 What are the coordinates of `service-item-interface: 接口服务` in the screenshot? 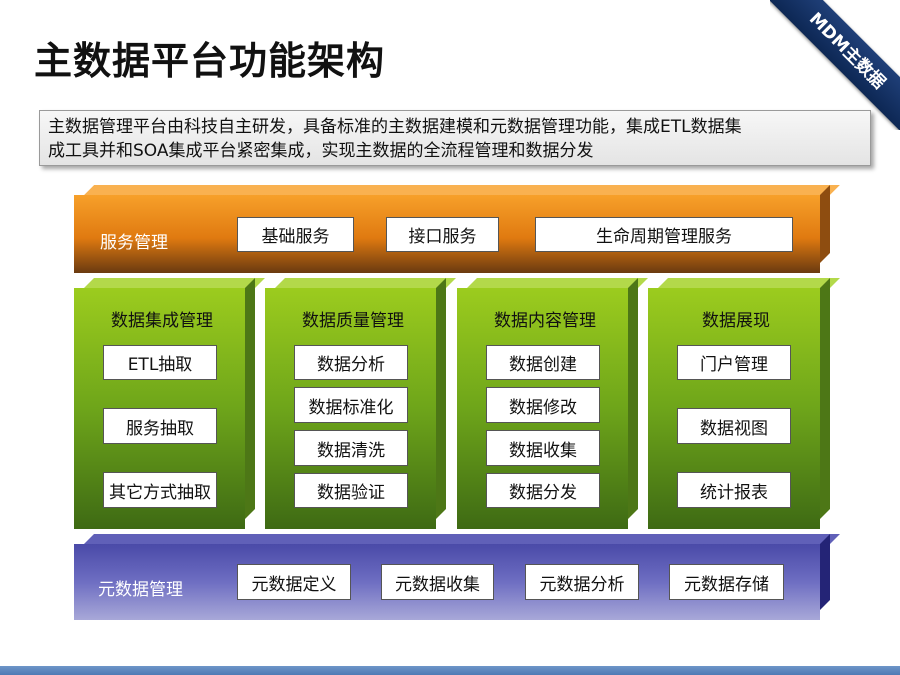 It's located at (442, 234).